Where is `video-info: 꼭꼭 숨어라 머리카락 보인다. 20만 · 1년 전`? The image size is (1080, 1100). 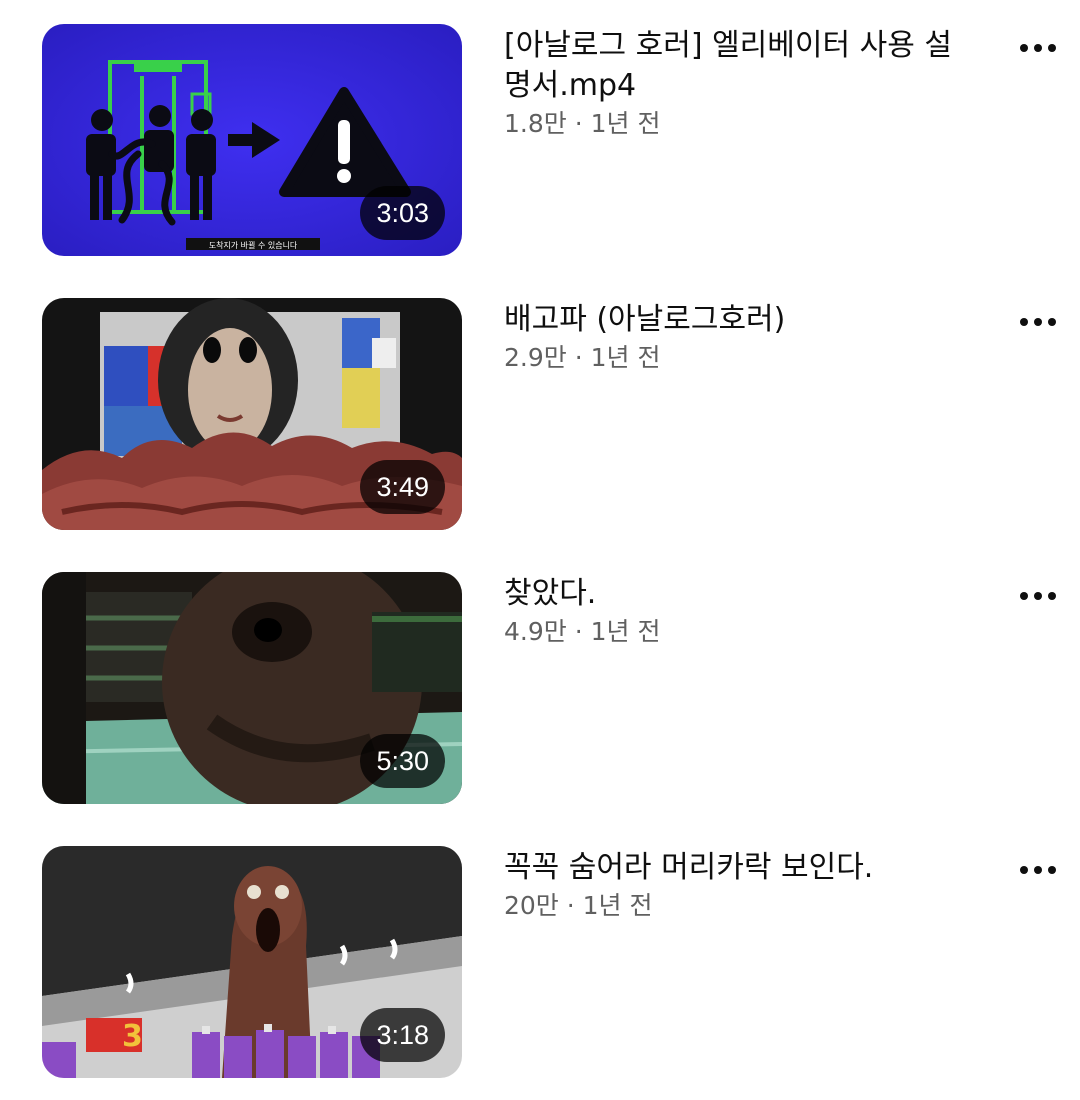 video-info: 꼭꼭 숨어라 머리카락 보인다. 20만 · 1년 전 is located at coordinates (739, 885).